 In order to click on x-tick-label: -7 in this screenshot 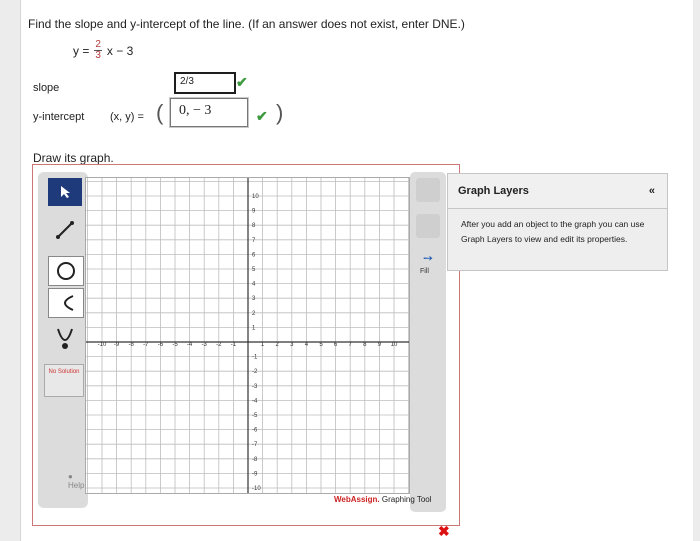, I will do `click(146, 345)`.